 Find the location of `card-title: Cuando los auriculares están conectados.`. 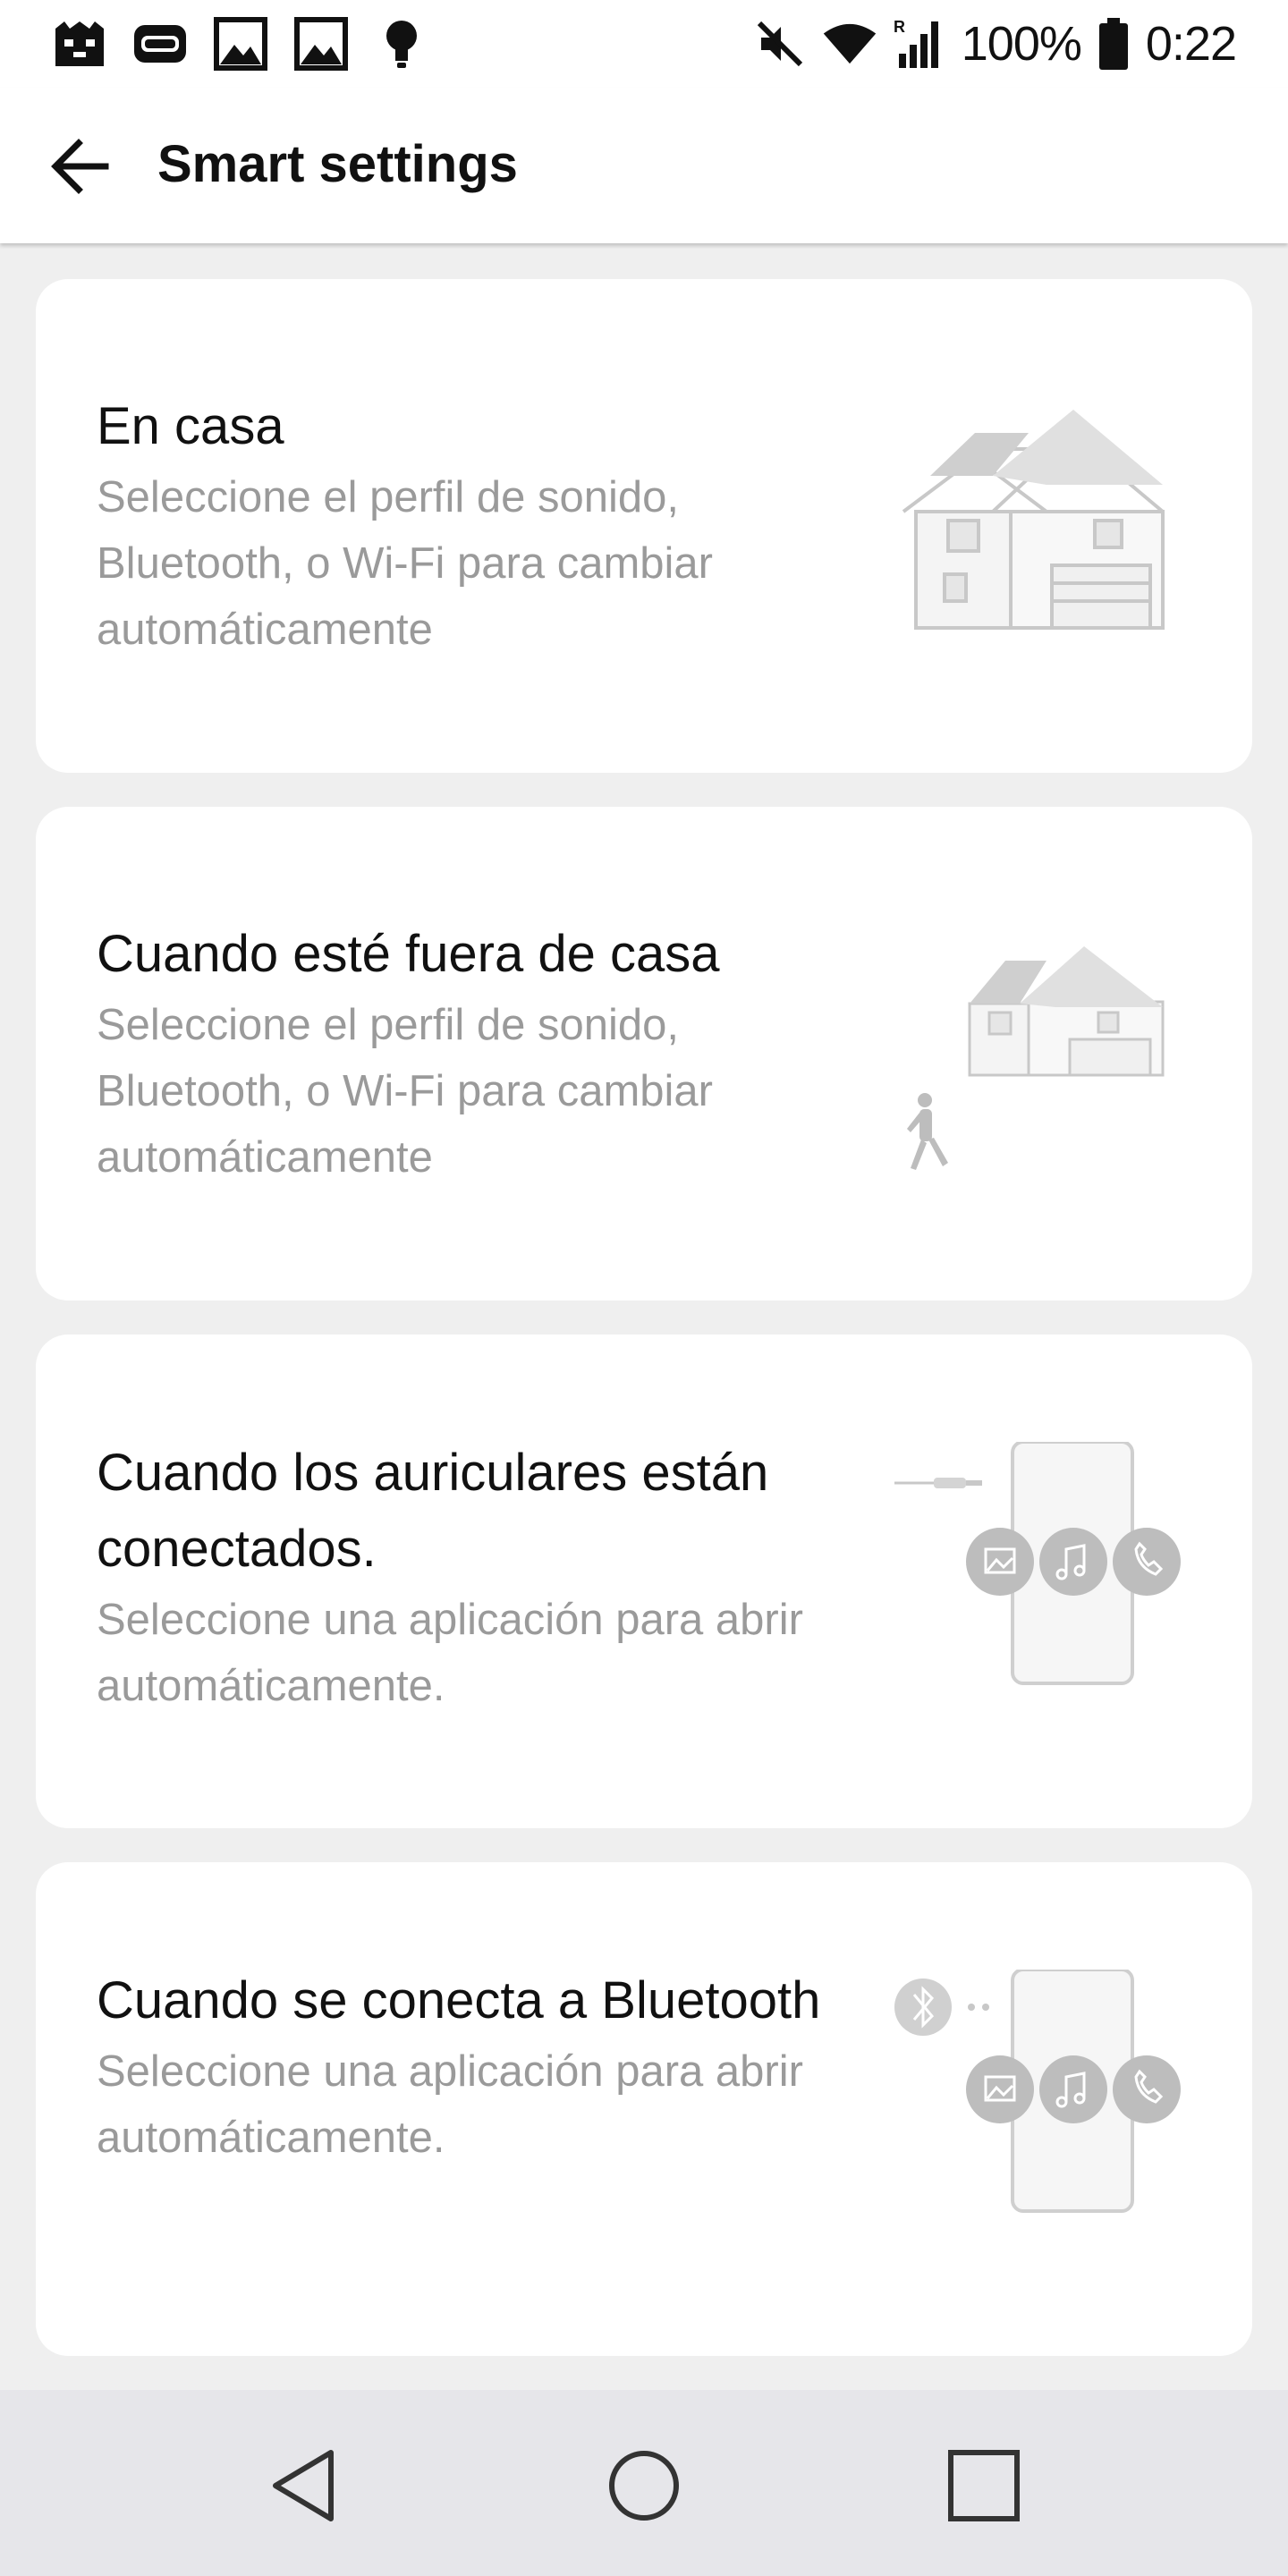

card-title: Cuando los auriculares están conectados. is located at coordinates (433, 1511).